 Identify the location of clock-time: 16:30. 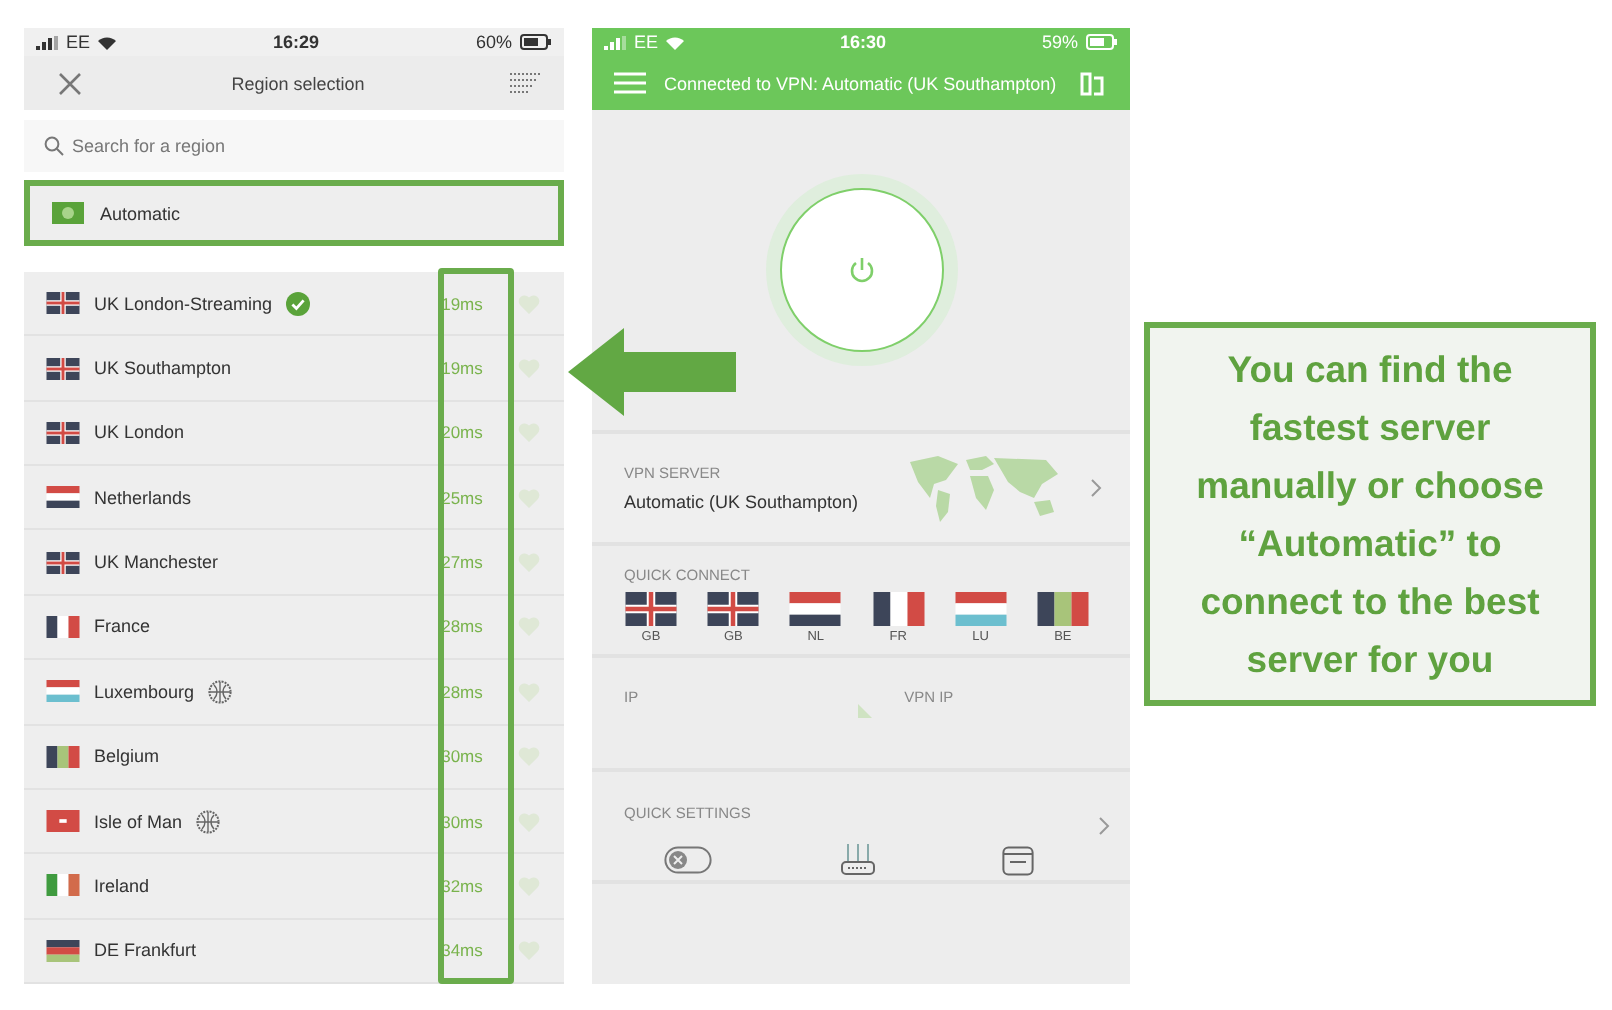
(863, 42).